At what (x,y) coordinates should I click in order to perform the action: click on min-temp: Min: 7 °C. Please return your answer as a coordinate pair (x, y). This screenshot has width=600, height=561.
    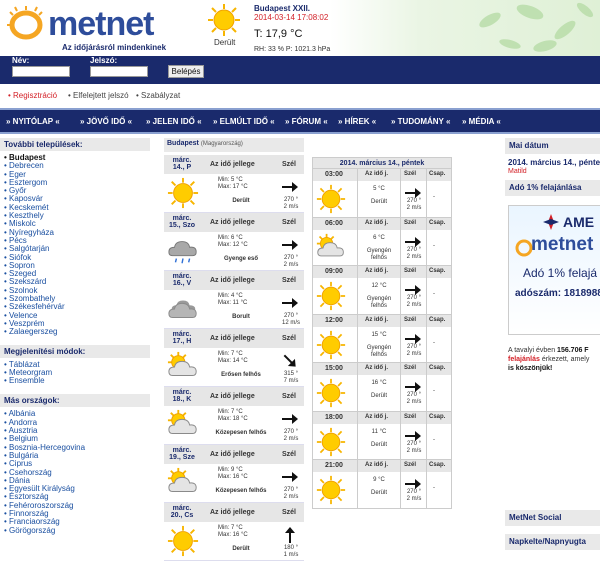
    Looking at the image, I should click on (230, 412).